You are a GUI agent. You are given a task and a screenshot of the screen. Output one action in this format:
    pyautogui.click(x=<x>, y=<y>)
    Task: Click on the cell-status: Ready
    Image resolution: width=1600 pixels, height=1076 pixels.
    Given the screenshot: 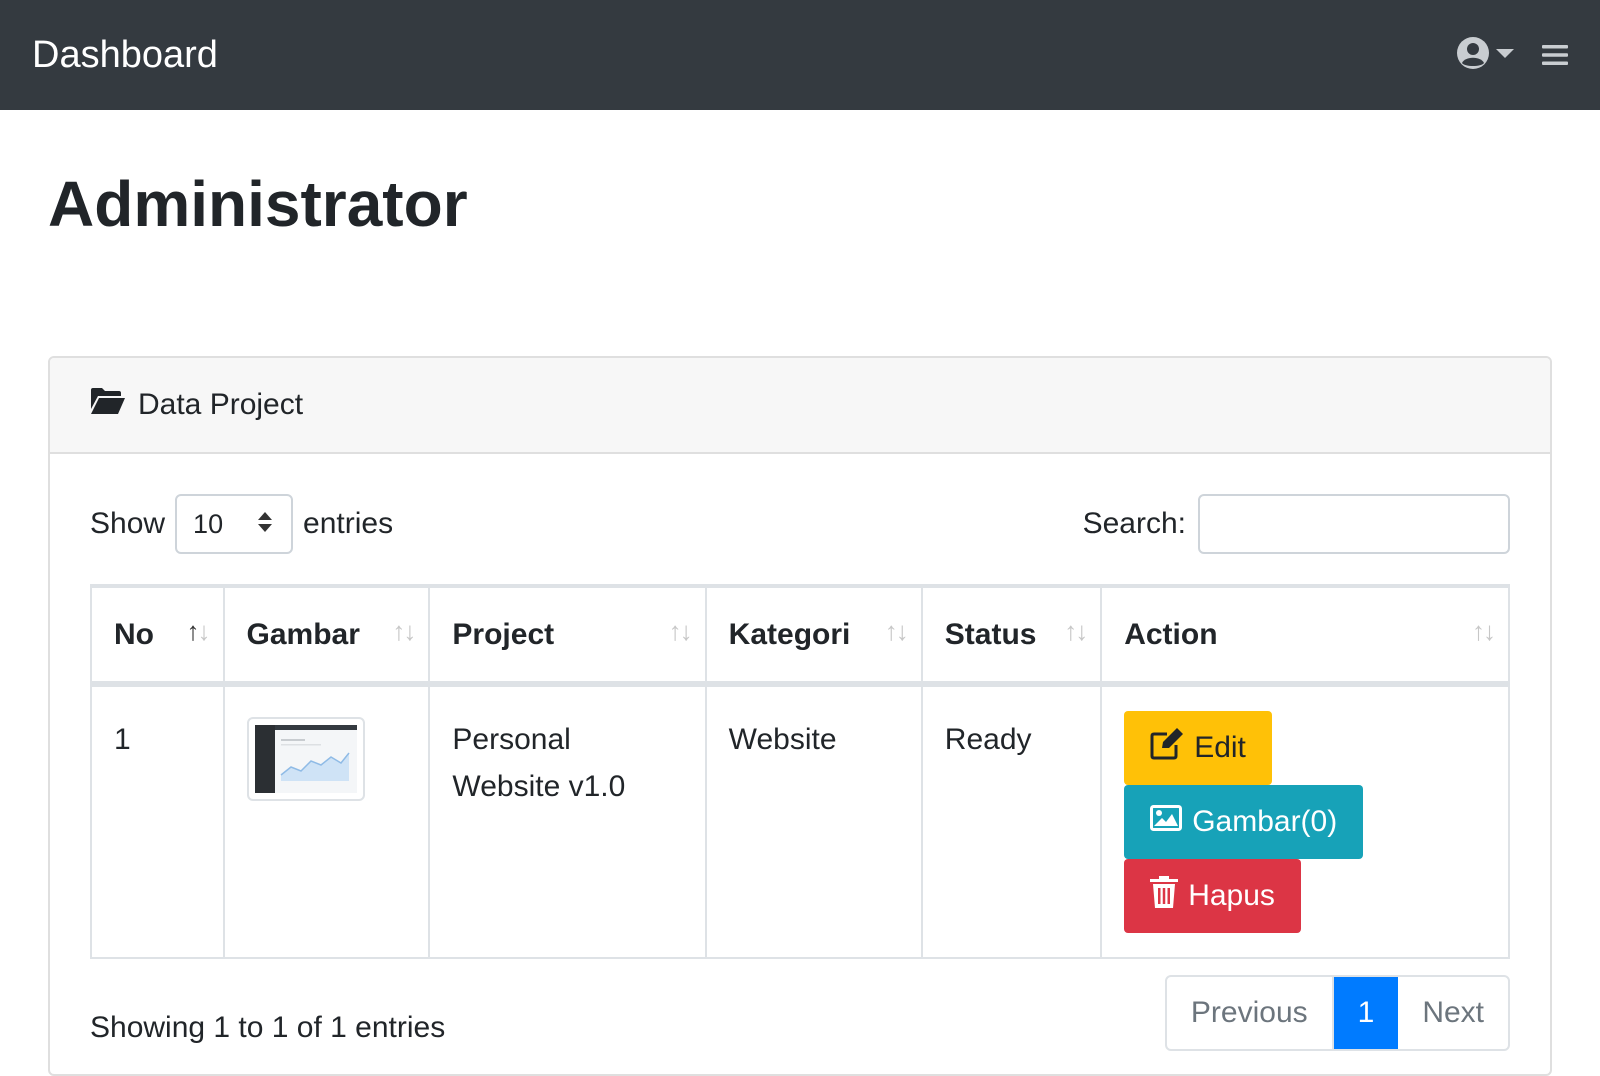 What is the action you would take?
    pyautogui.click(x=1011, y=821)
    